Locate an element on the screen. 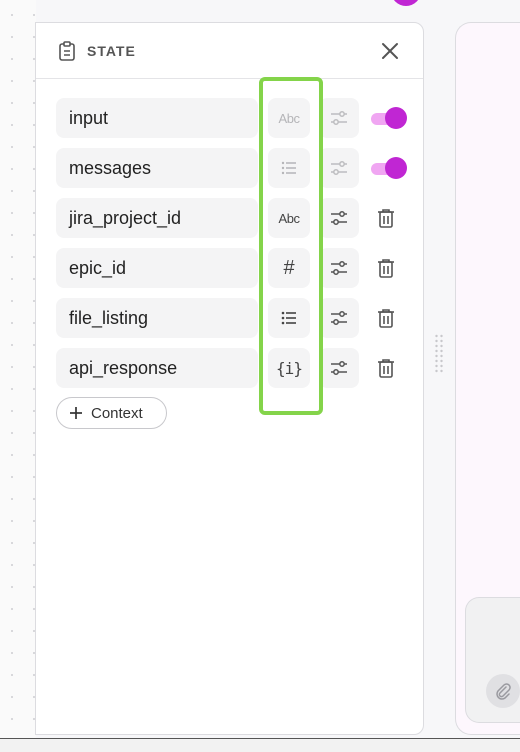 Image resolution: width=520 pixels, height=752 pixels. field-name-jira-project-id: jira_project_id is located at coordinates (157, 218).